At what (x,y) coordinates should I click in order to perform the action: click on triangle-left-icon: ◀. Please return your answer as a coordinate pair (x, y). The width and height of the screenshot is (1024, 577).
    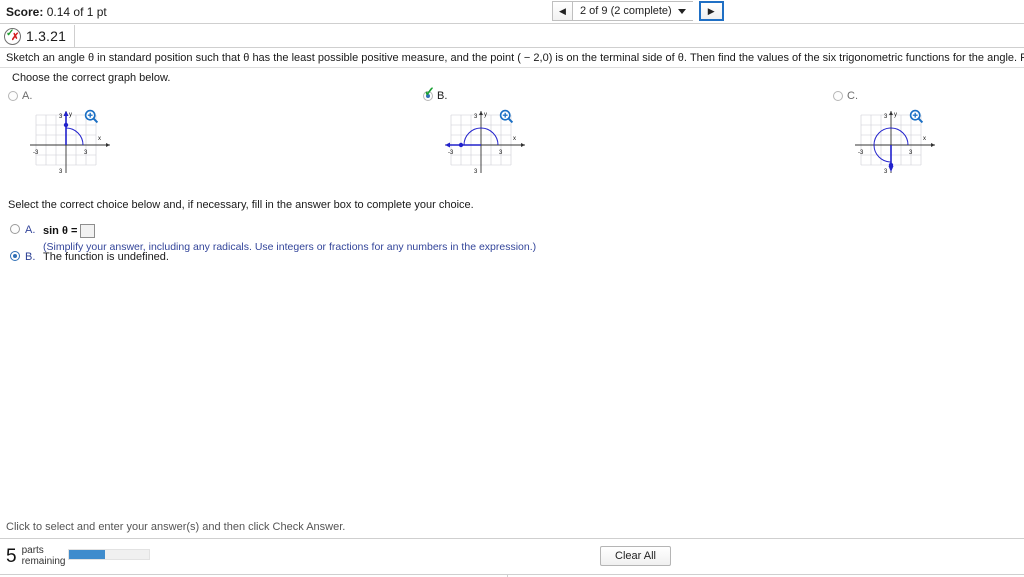
    Looking at the image, I should click on (562, 10).